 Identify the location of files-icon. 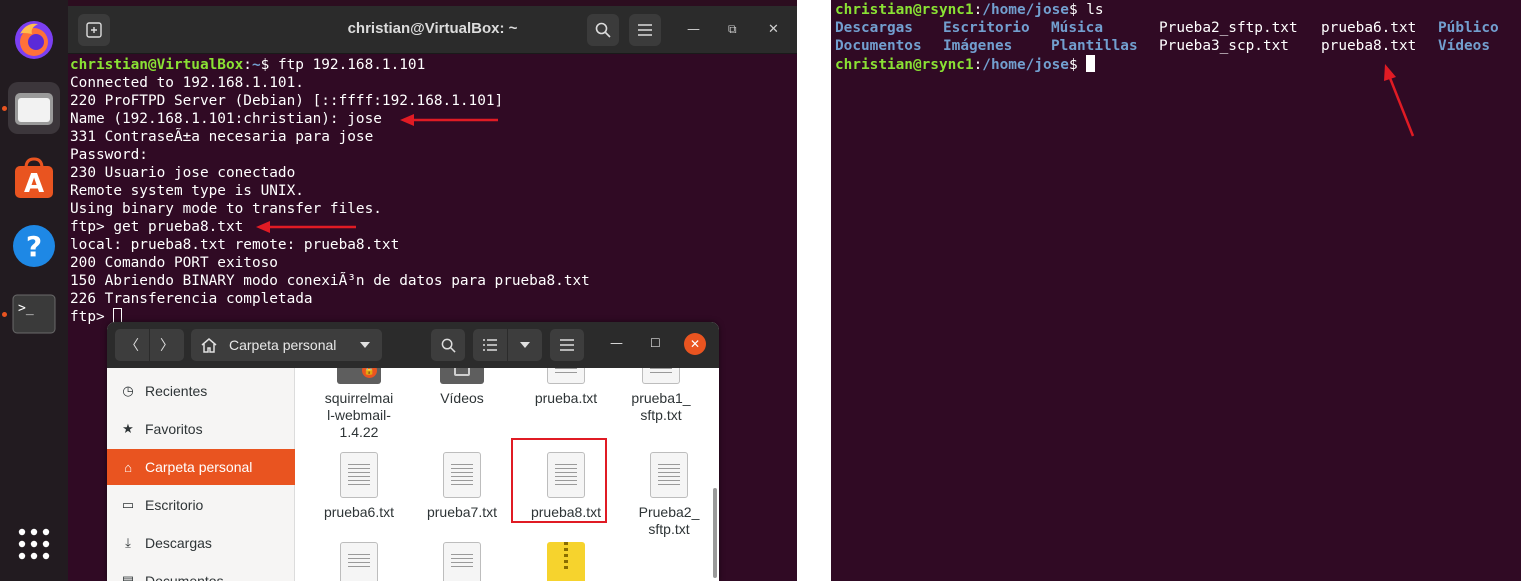
(34, 108).